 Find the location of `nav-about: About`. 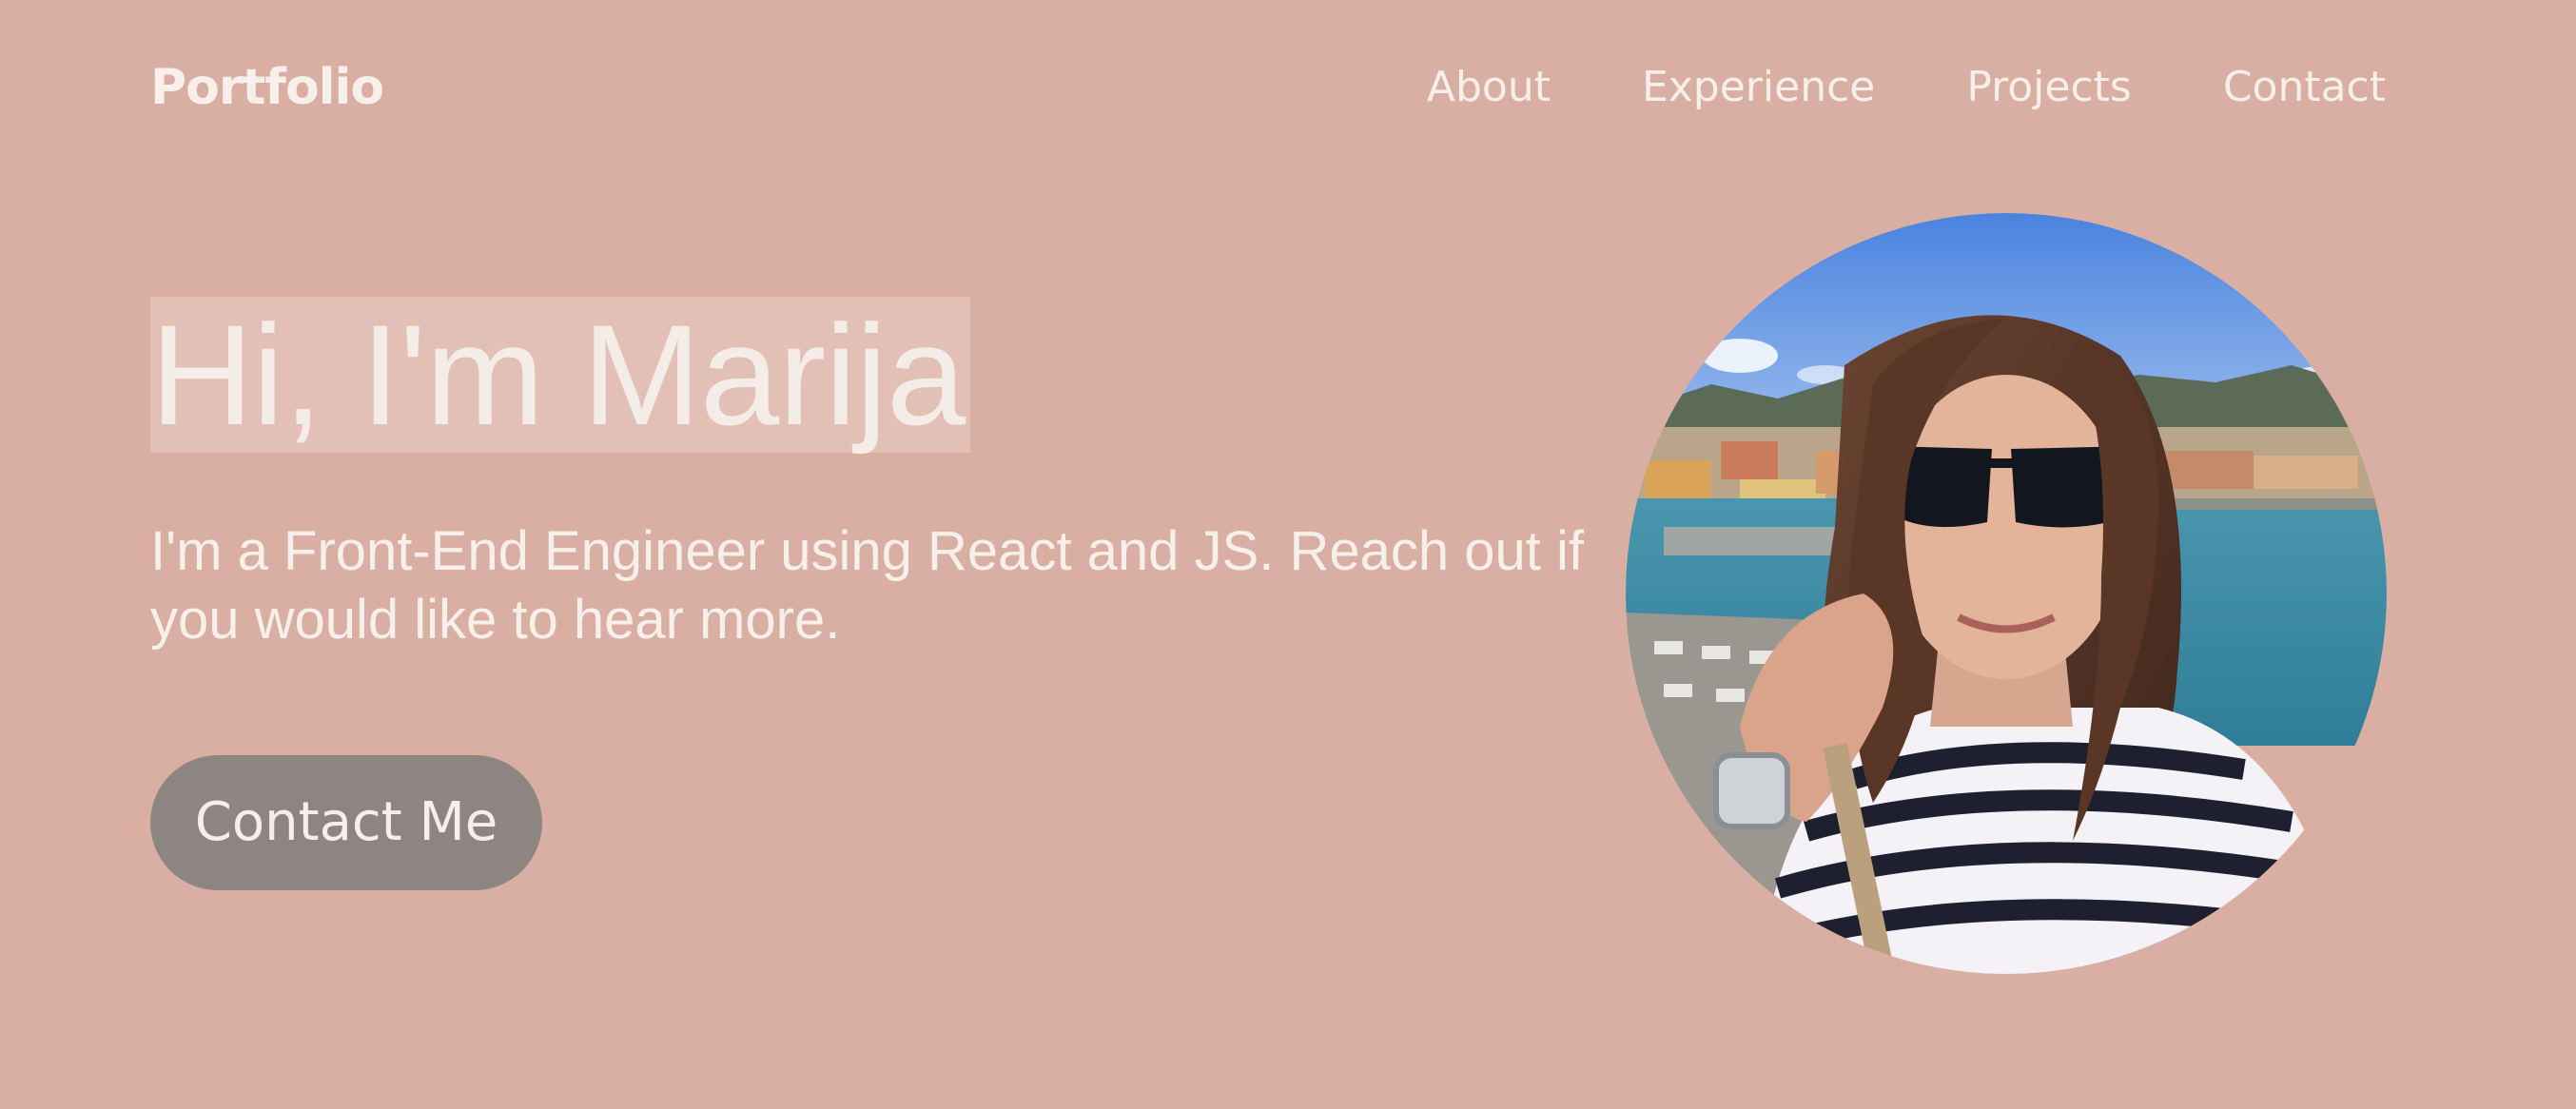

nav-about: About is located at coordinates (1489, 87).